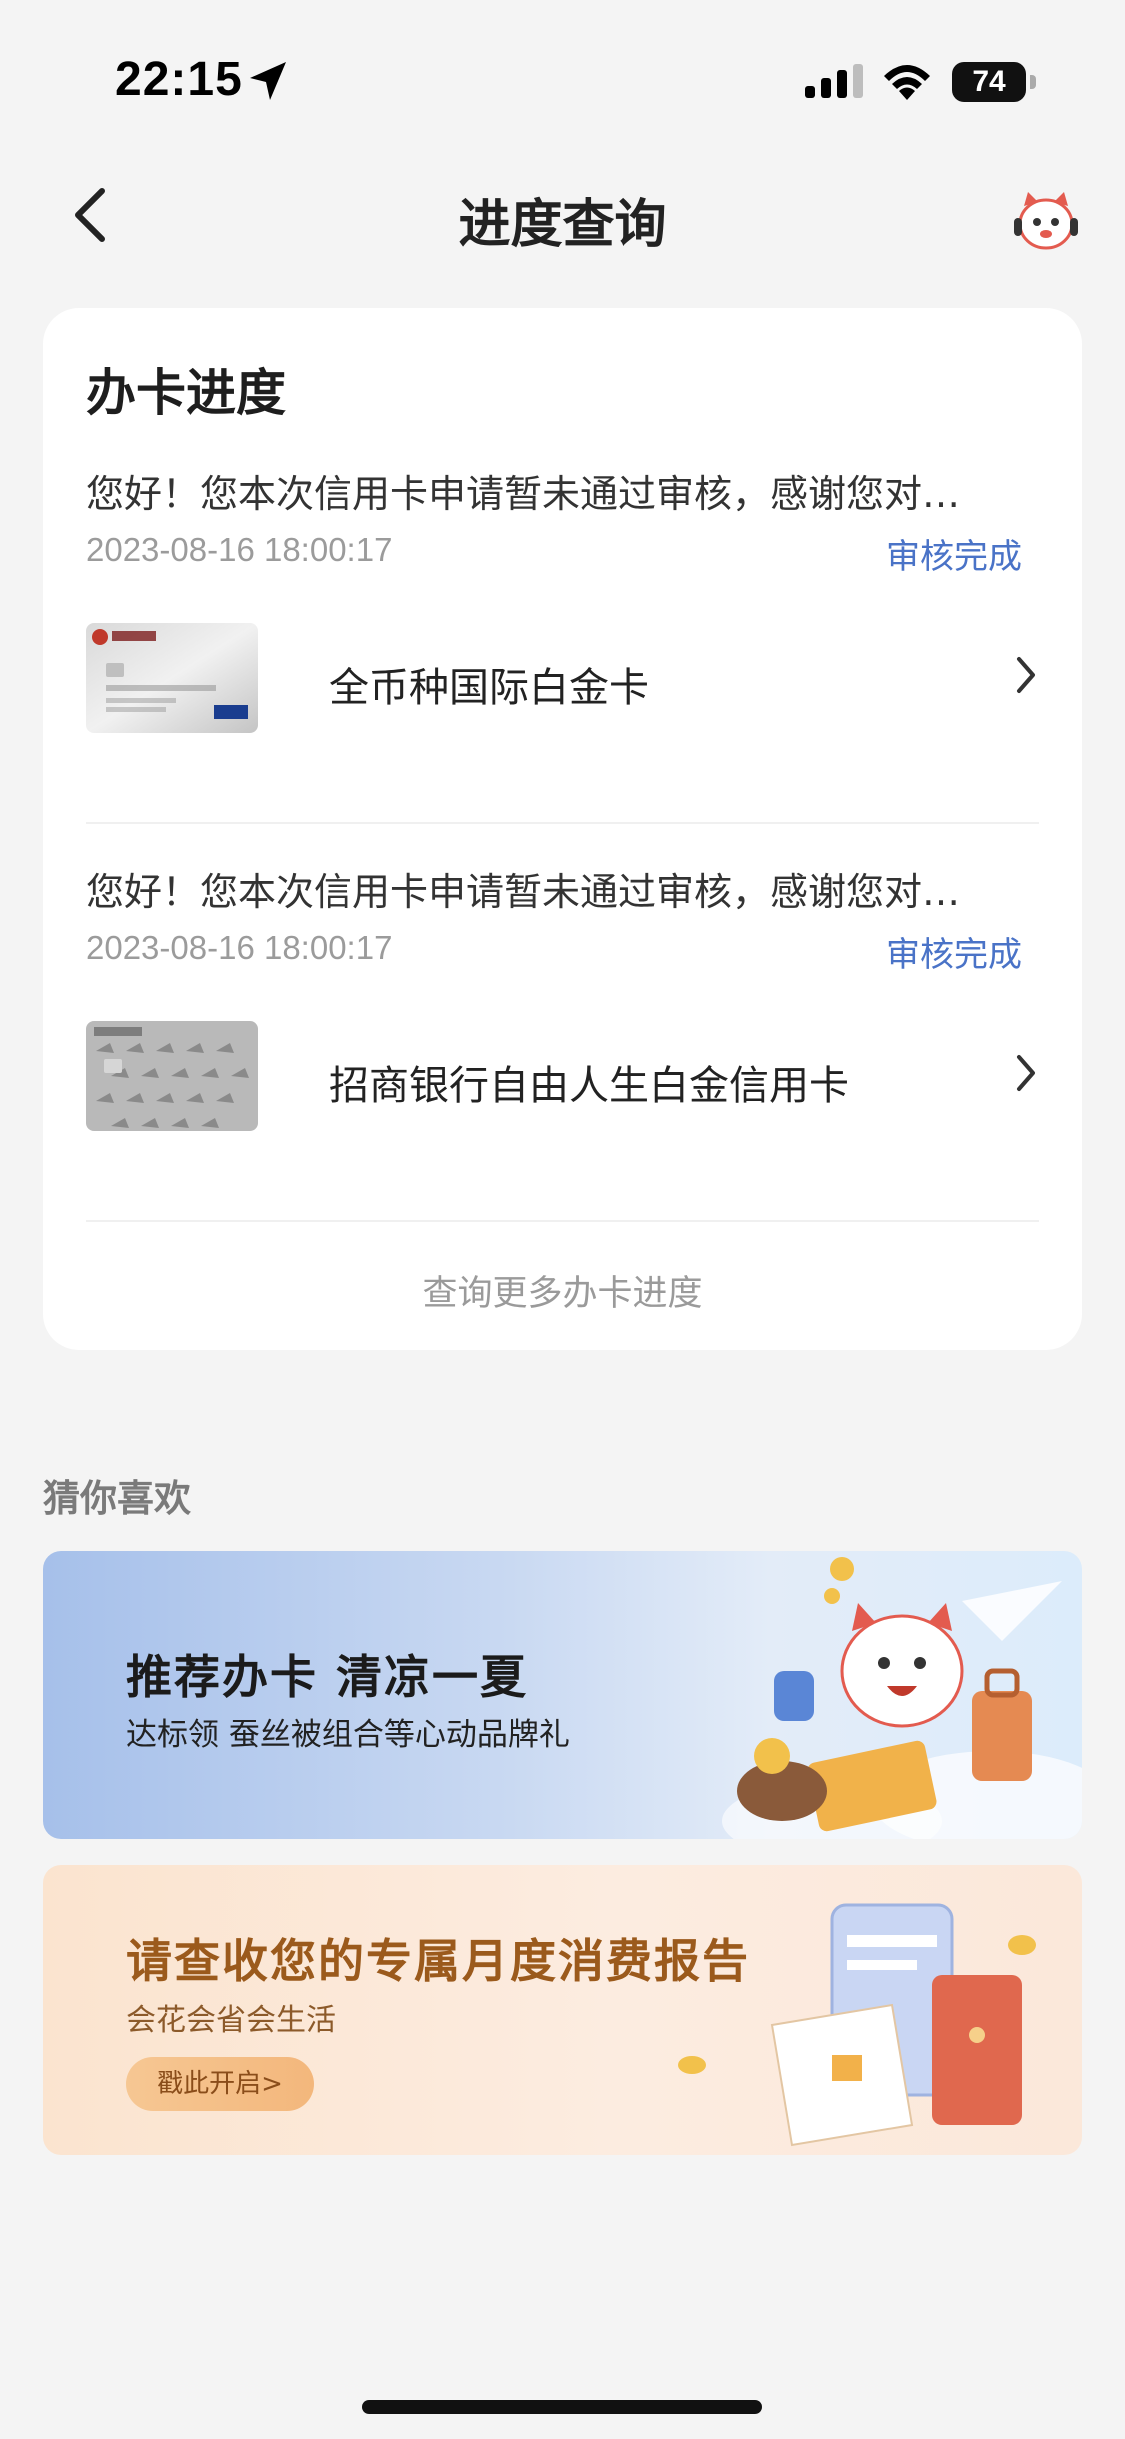  I want to click on progress-card-title: 办卡进度, so click(186, 393).